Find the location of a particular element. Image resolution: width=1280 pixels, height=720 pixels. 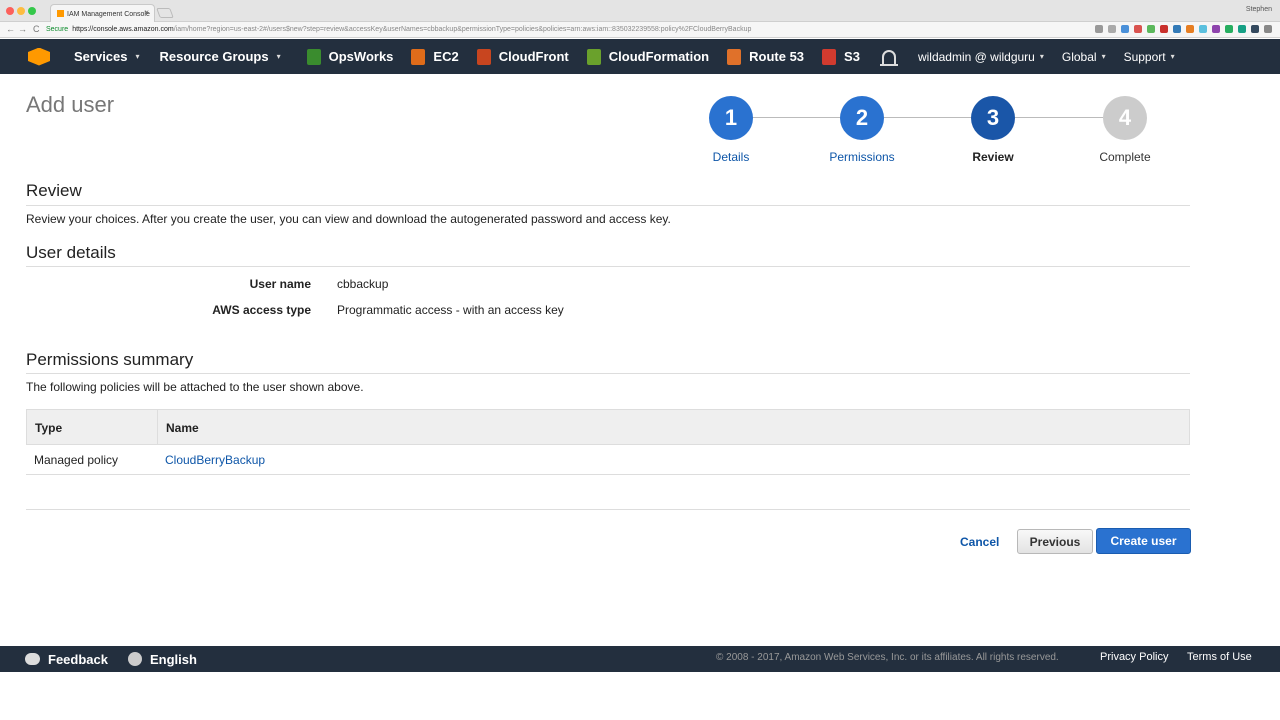

close-window-icon is located at coordinates (10, 11).